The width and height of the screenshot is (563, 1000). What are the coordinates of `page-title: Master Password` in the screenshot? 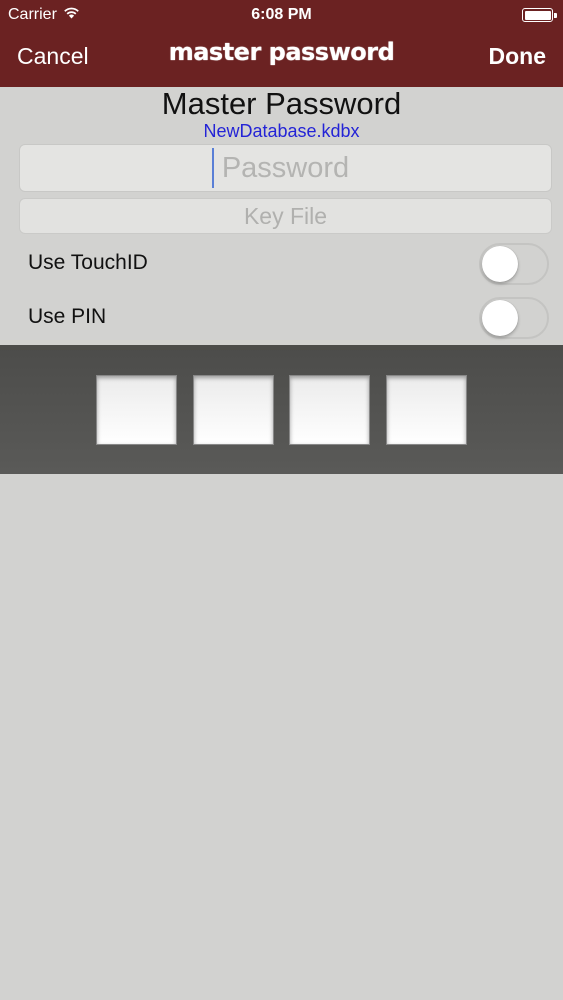 It's located at (281, 103).